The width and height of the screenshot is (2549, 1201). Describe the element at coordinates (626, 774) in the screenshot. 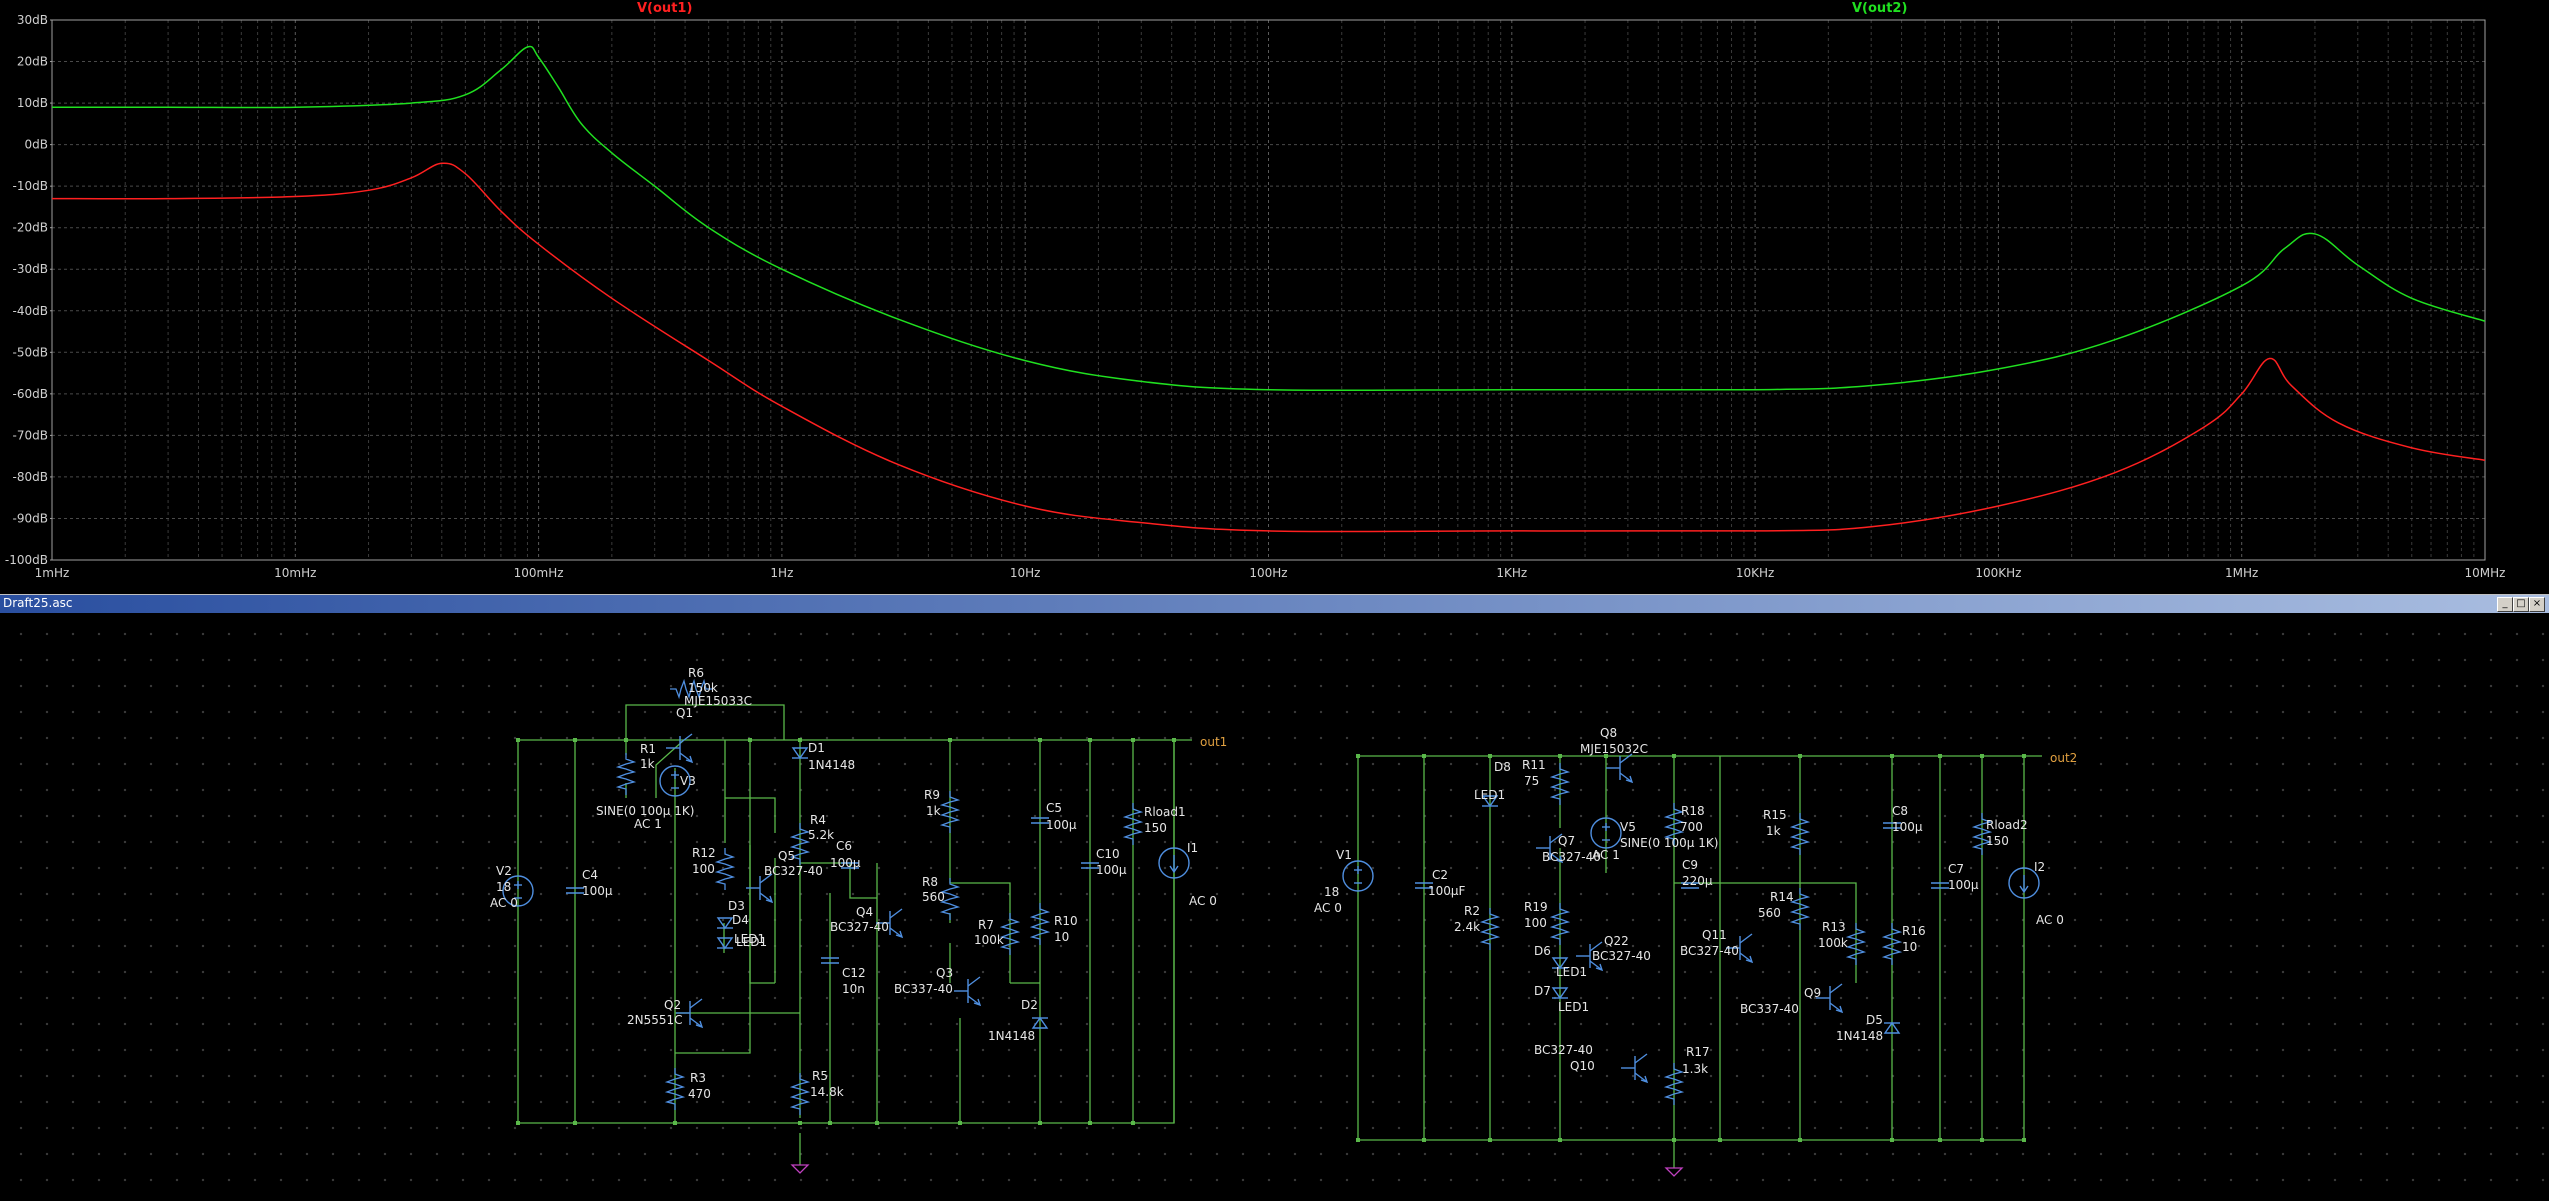

I see `resistor-r1` at that location.